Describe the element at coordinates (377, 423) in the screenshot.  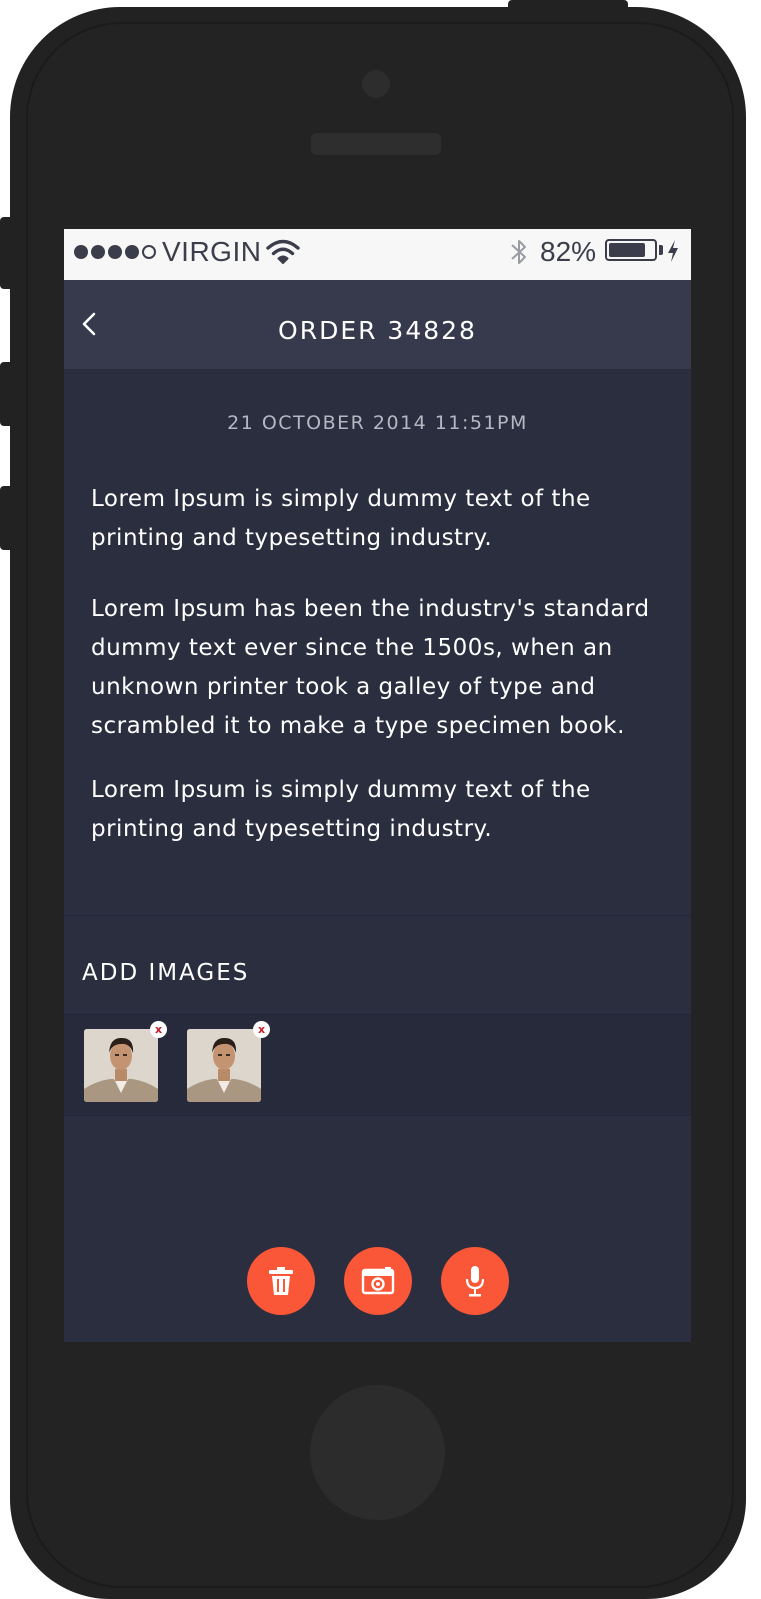
I see `order-date: 21 OCTOBER 2014 11:51PM` at that location.